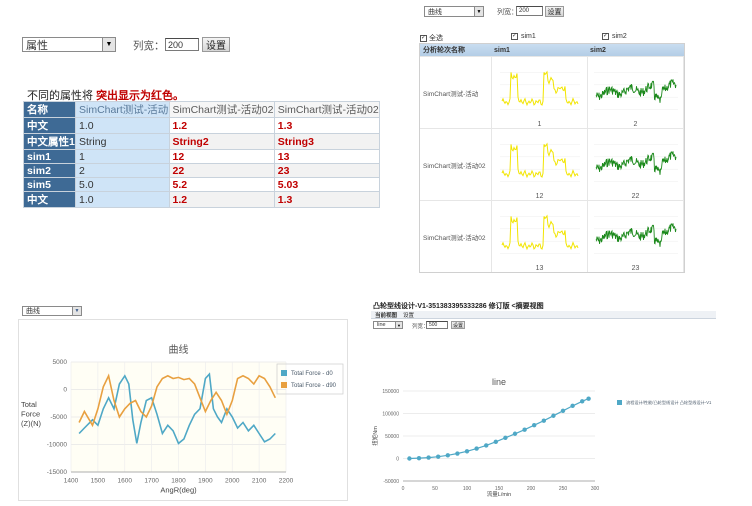  Describe the element at coordinates (531, 489) in the screenshot. I see `x-tick-label: 200` at that location.